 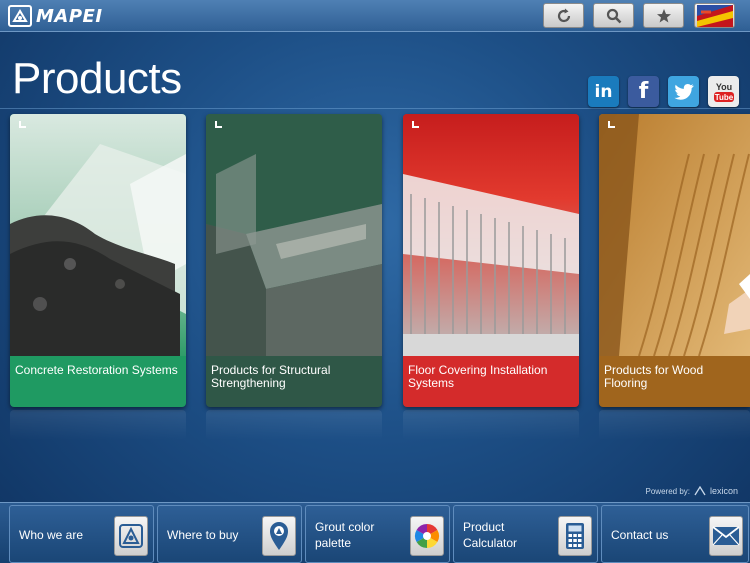 I want to click on svg-text: Tube, so click(x=723, y=97).